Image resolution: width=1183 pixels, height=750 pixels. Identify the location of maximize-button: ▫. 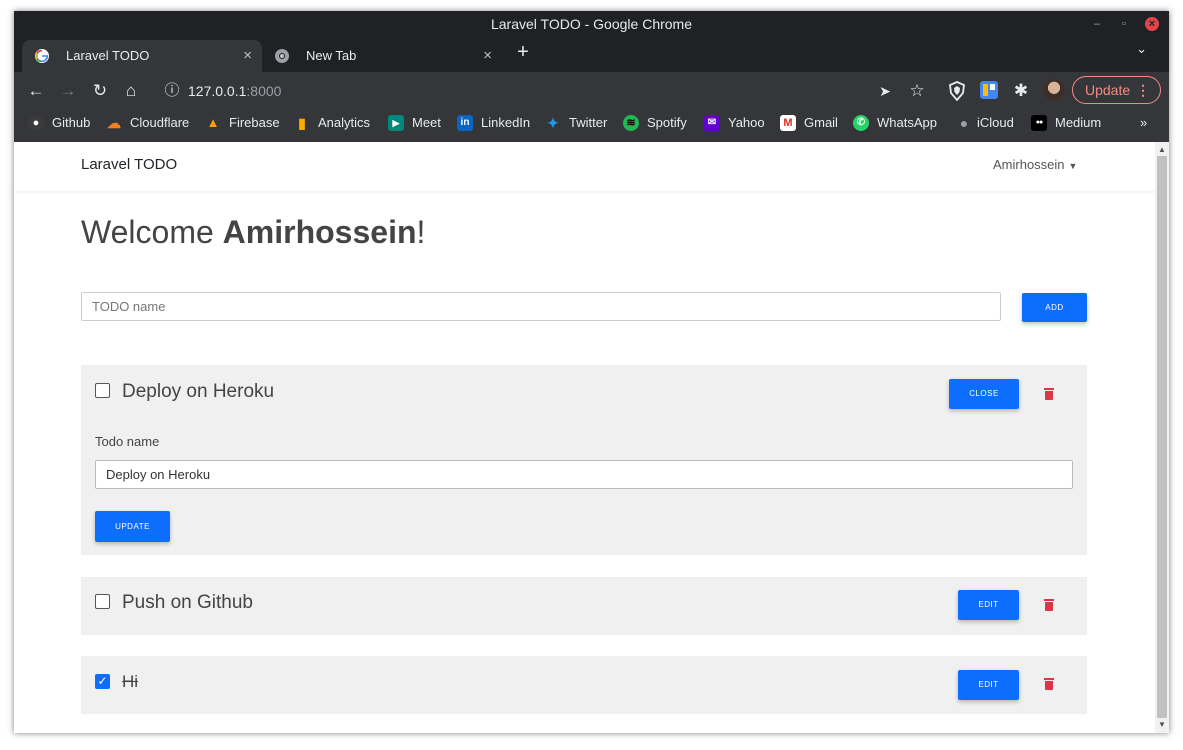
(1124, 24).